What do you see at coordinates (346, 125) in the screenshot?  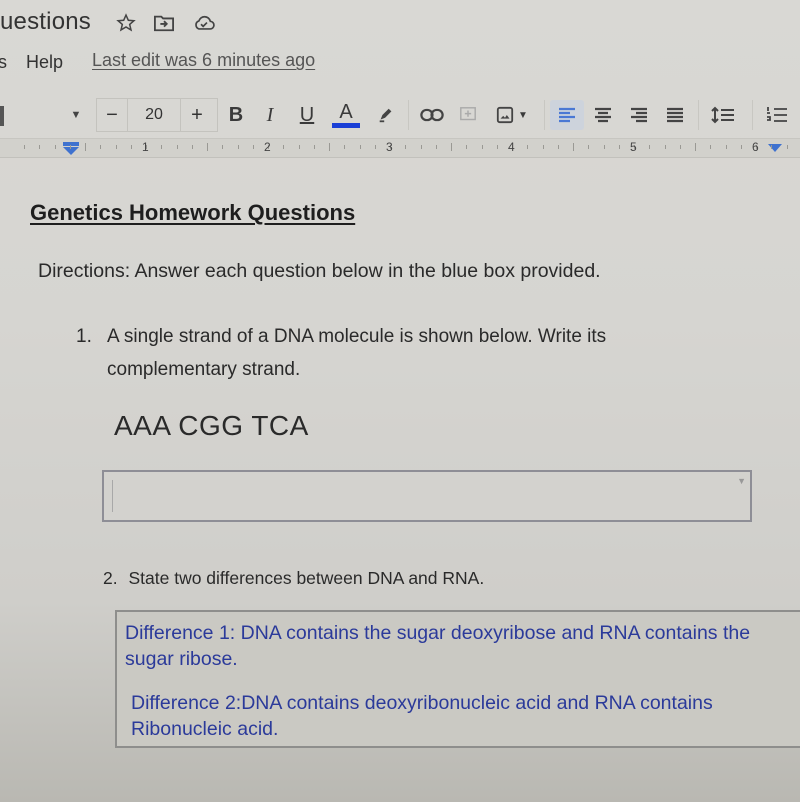 I see `text-color-swatch` at bounding box center [346, 125].